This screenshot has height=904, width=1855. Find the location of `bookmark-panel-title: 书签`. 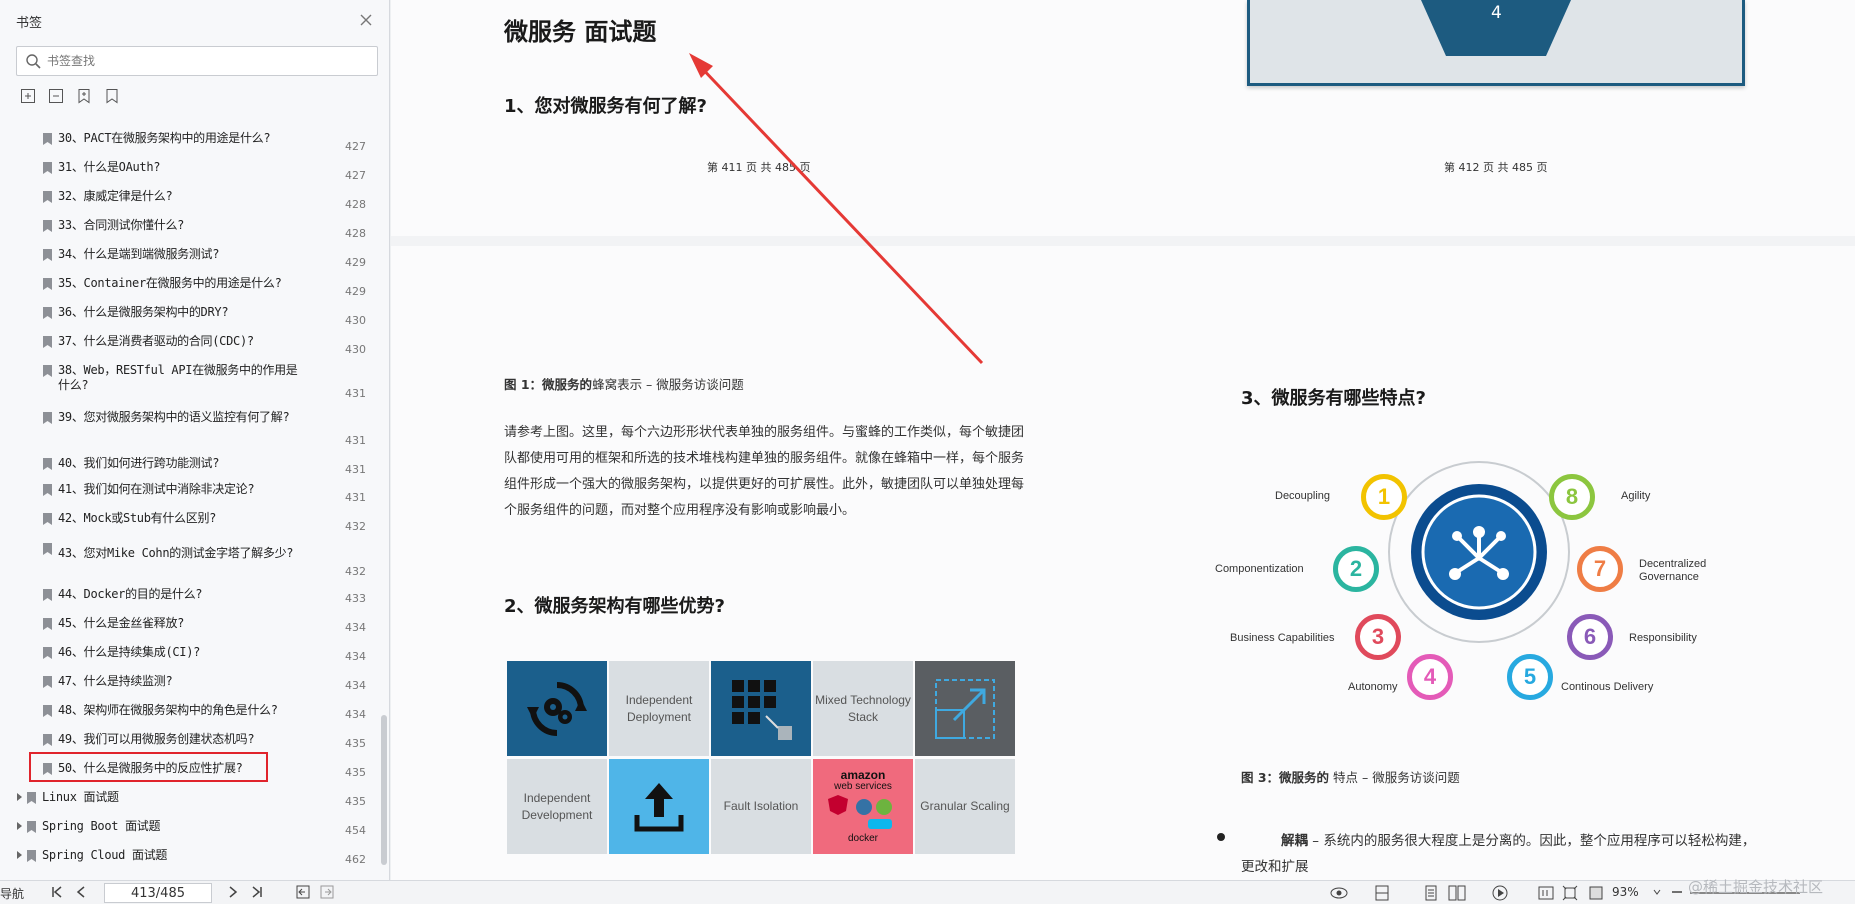

bookmark-panel-title: 书签 is located at coordinates (29, 23).